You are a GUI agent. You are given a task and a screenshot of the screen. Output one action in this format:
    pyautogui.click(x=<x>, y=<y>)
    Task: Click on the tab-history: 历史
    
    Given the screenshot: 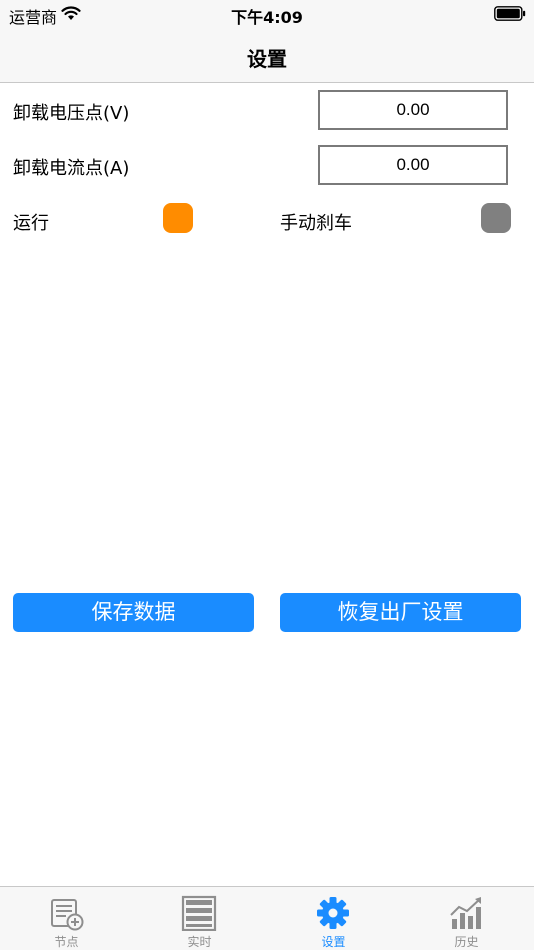 What is the action you would take?
    pyautogui.click(x=466, y=918)
    